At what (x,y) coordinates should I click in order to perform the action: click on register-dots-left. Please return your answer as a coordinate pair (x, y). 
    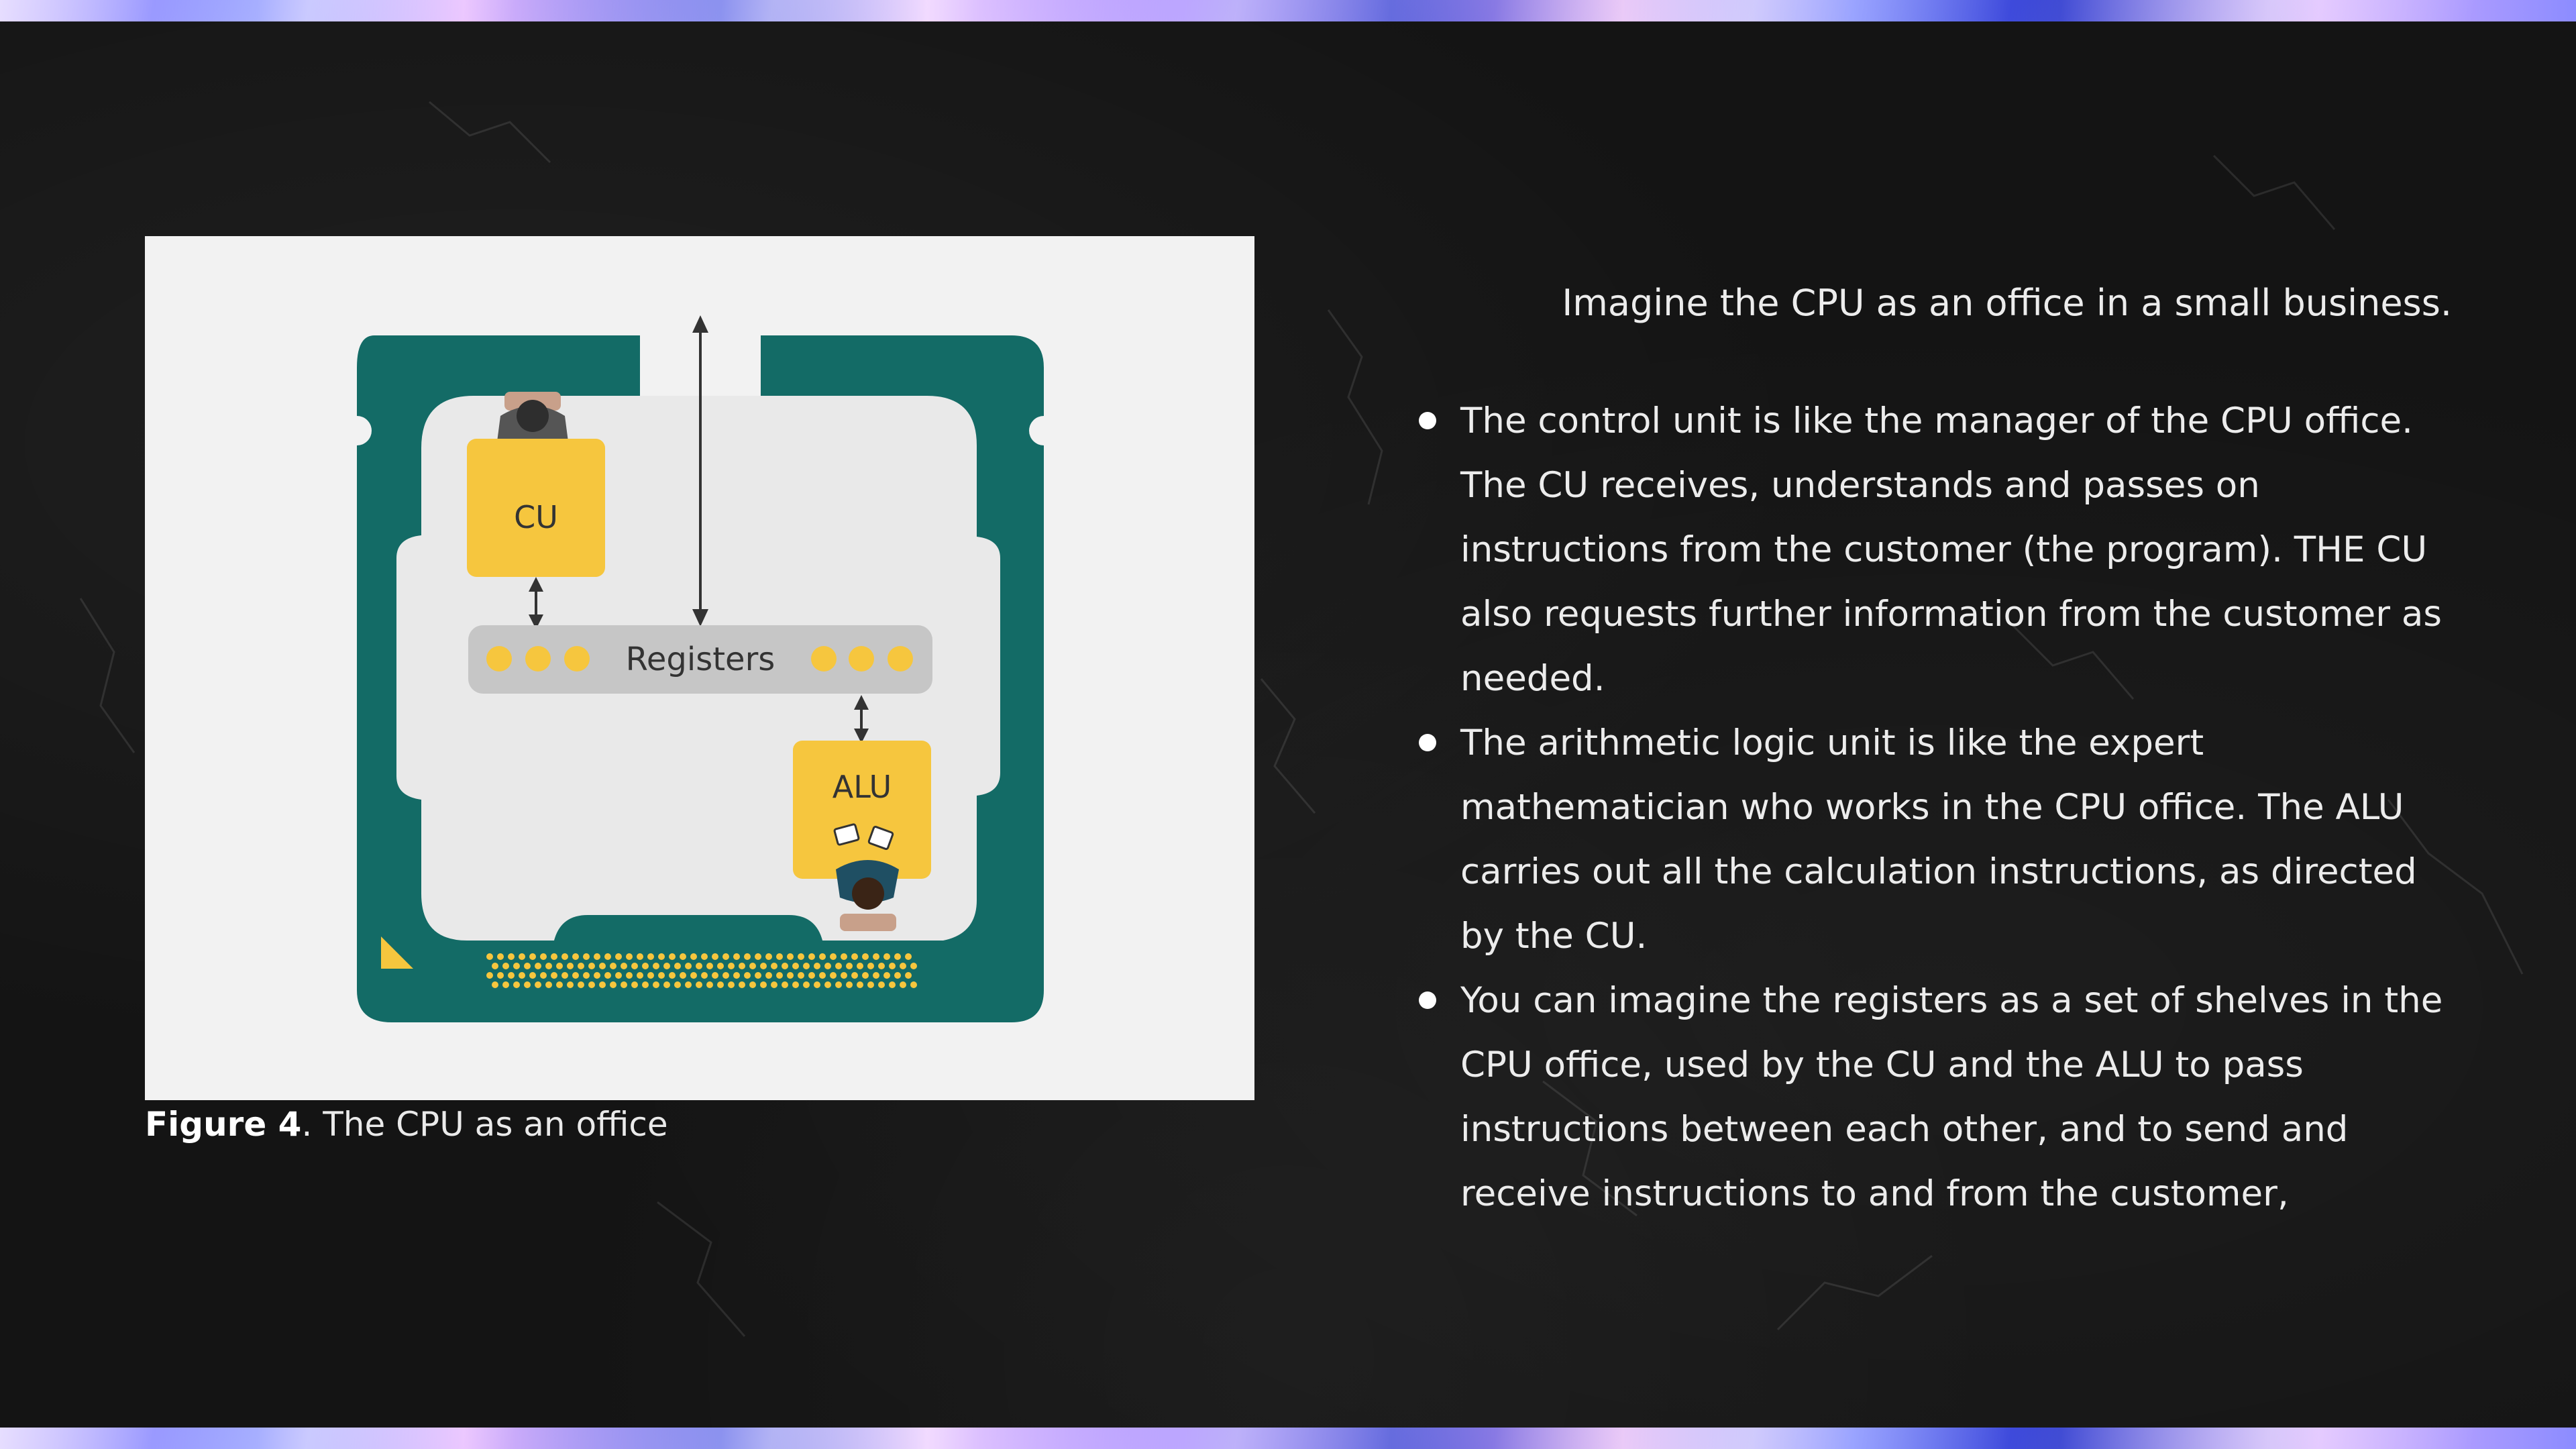
    Looking at the image, I should click on (538, 659).